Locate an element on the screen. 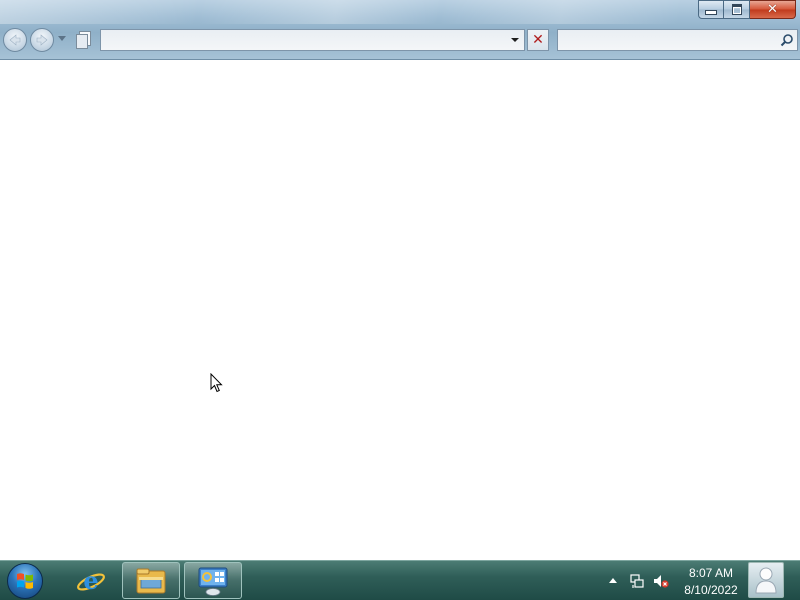  back-button is located at coordinates (15, 40).